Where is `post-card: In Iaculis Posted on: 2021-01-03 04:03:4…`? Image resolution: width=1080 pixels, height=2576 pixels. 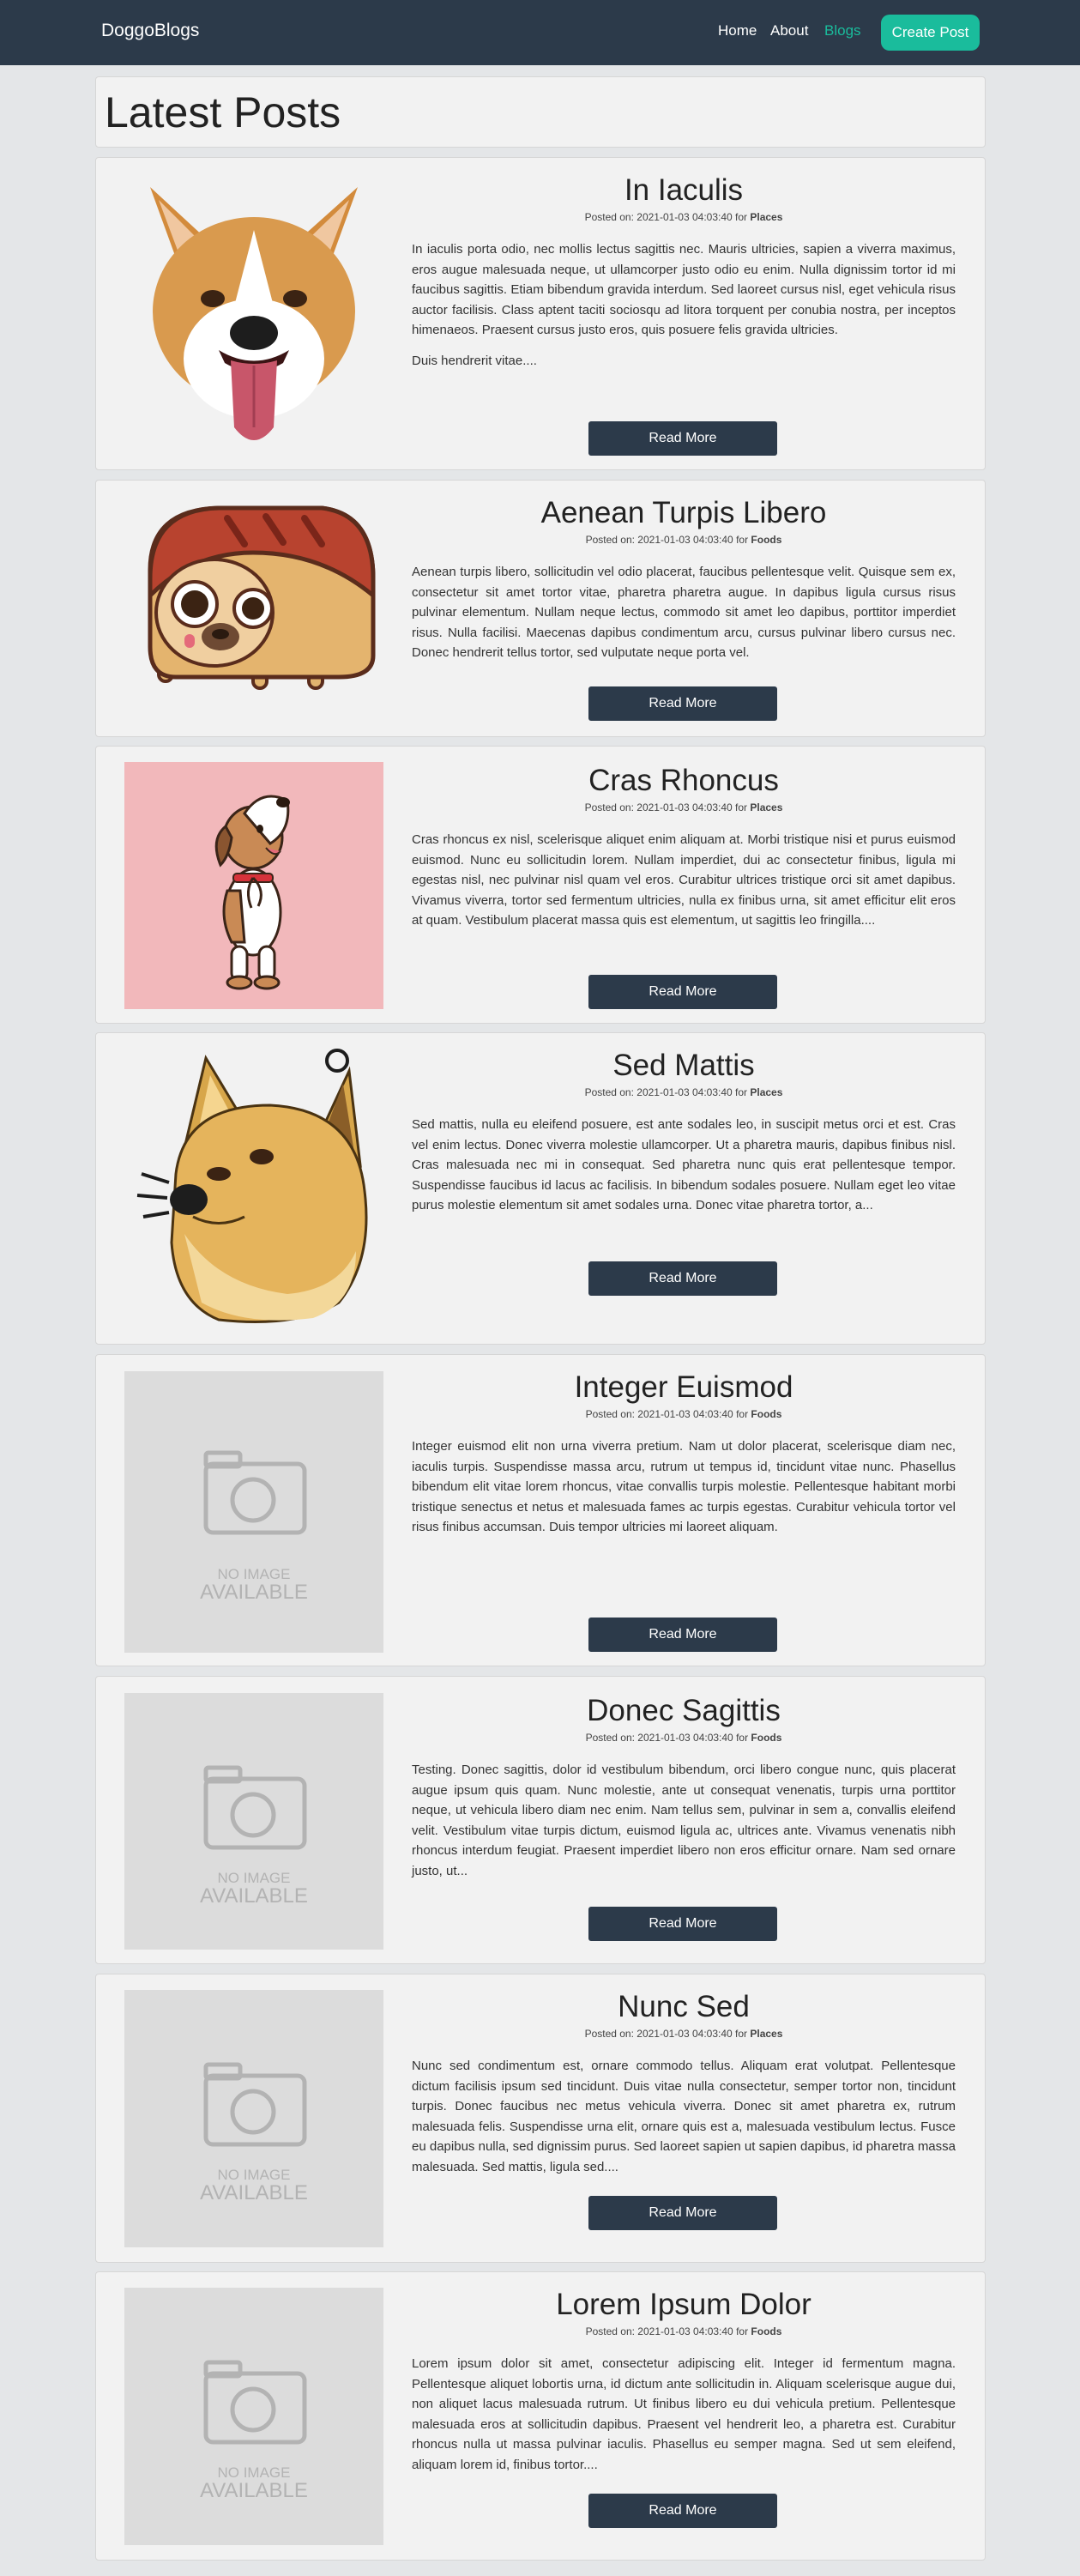
post-card: In Iaculis Posted on: 2021-01-03 04:03:4… is located at coordinates (540, 313).